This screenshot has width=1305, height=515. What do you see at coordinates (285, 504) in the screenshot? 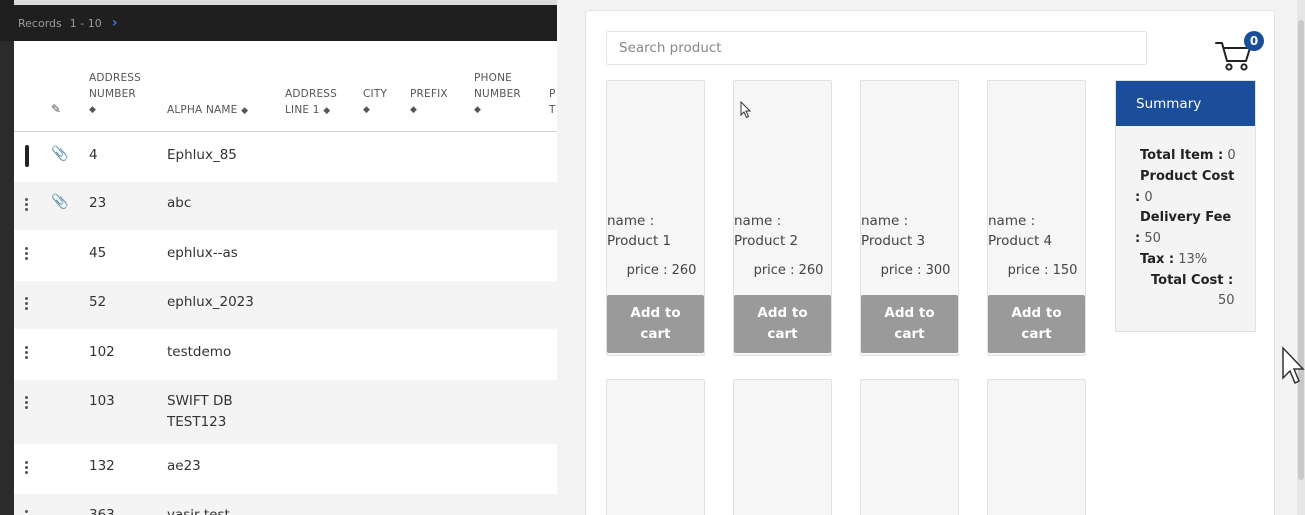
I see `table-row: 363 yasir test` at bounding box center [285, 504].